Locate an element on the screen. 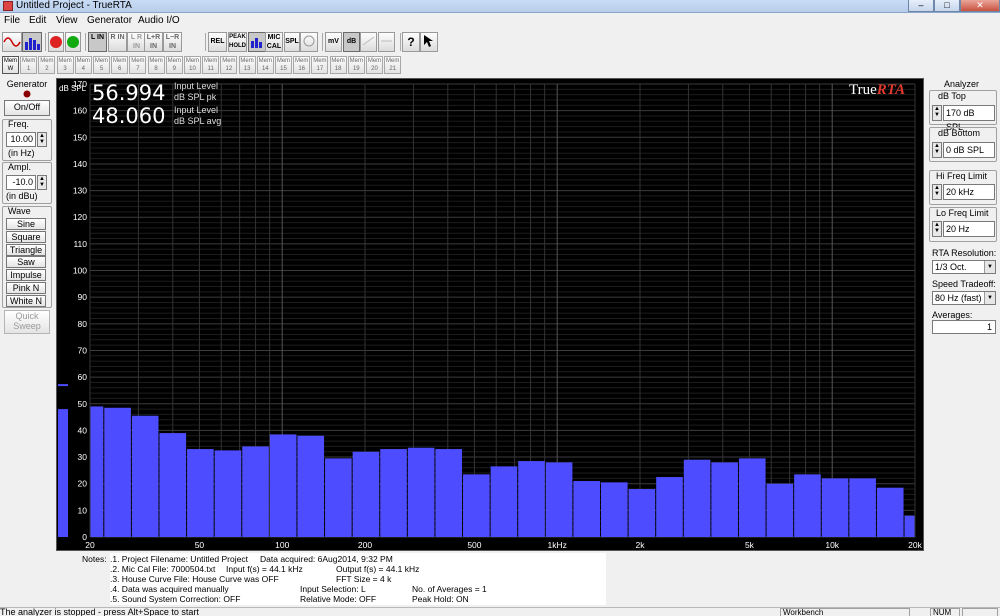 The width and height of the screenshot is (1000, 616). memory-button-6: Mem 6 is located at coordinates (120, 65).